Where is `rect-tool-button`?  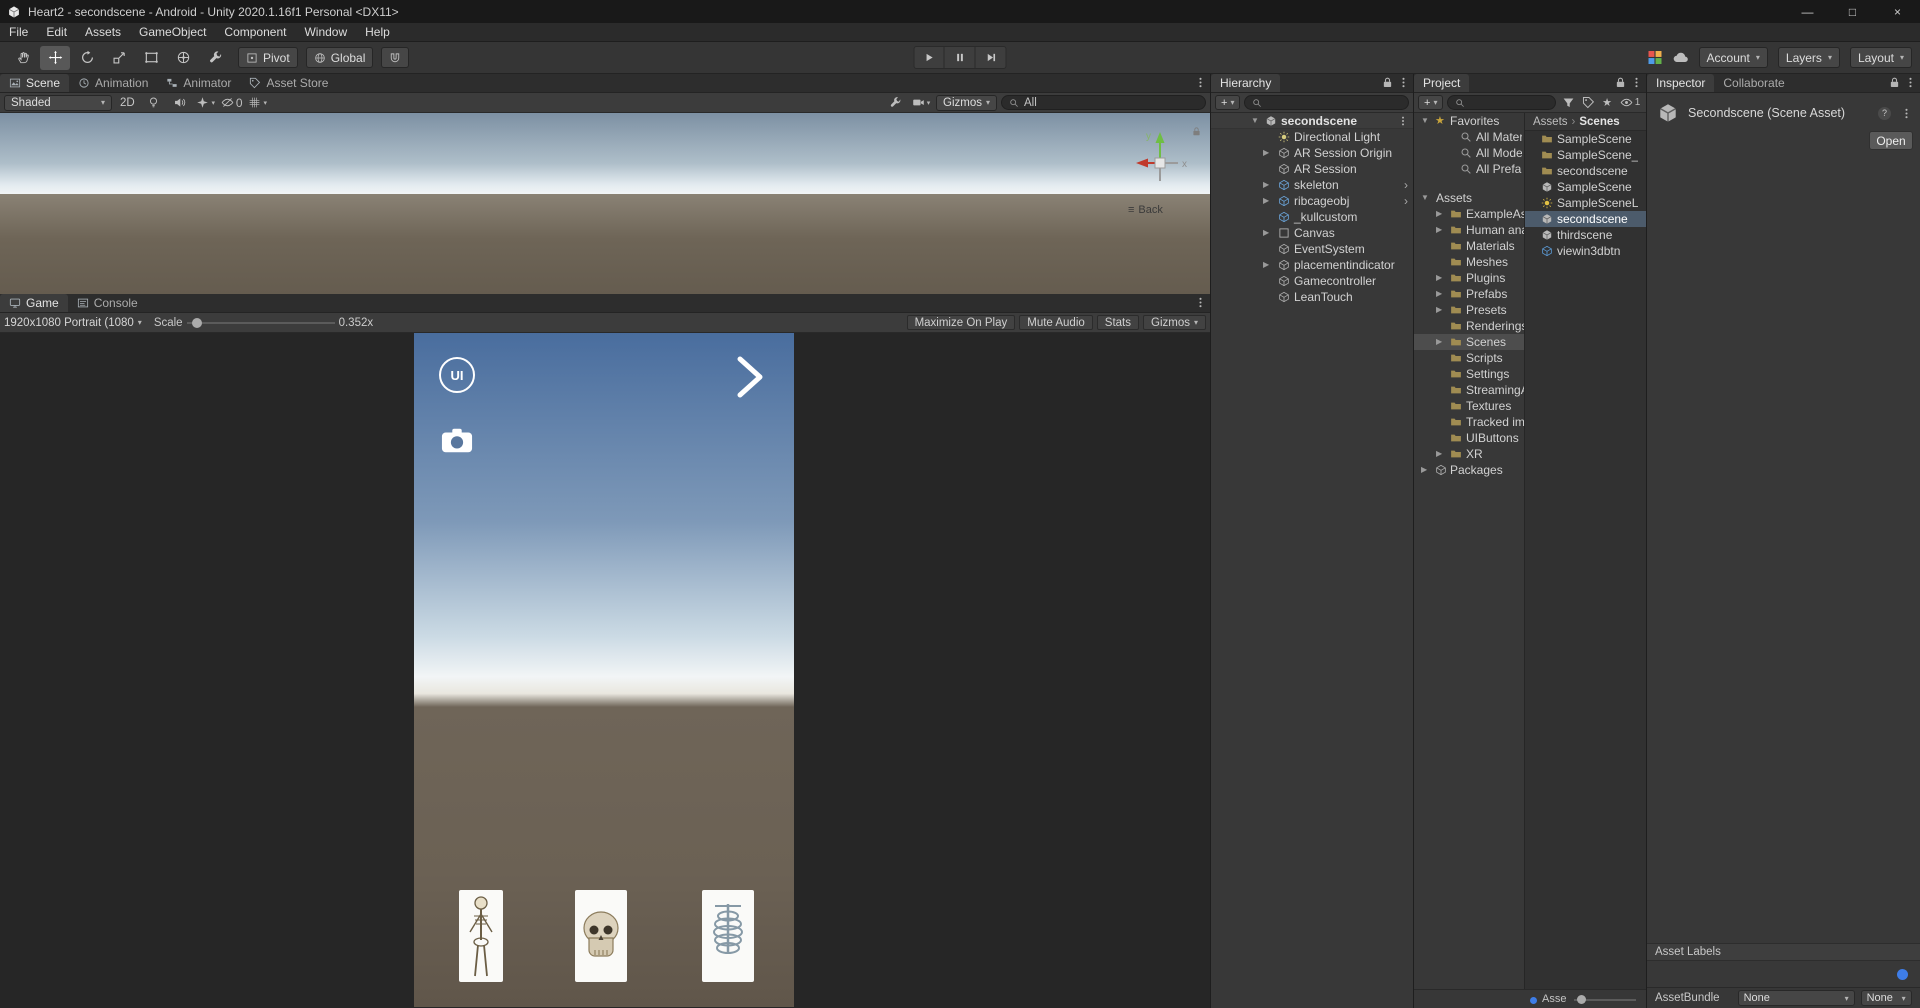
rect-tool-button is located at coordinates (151, 58).